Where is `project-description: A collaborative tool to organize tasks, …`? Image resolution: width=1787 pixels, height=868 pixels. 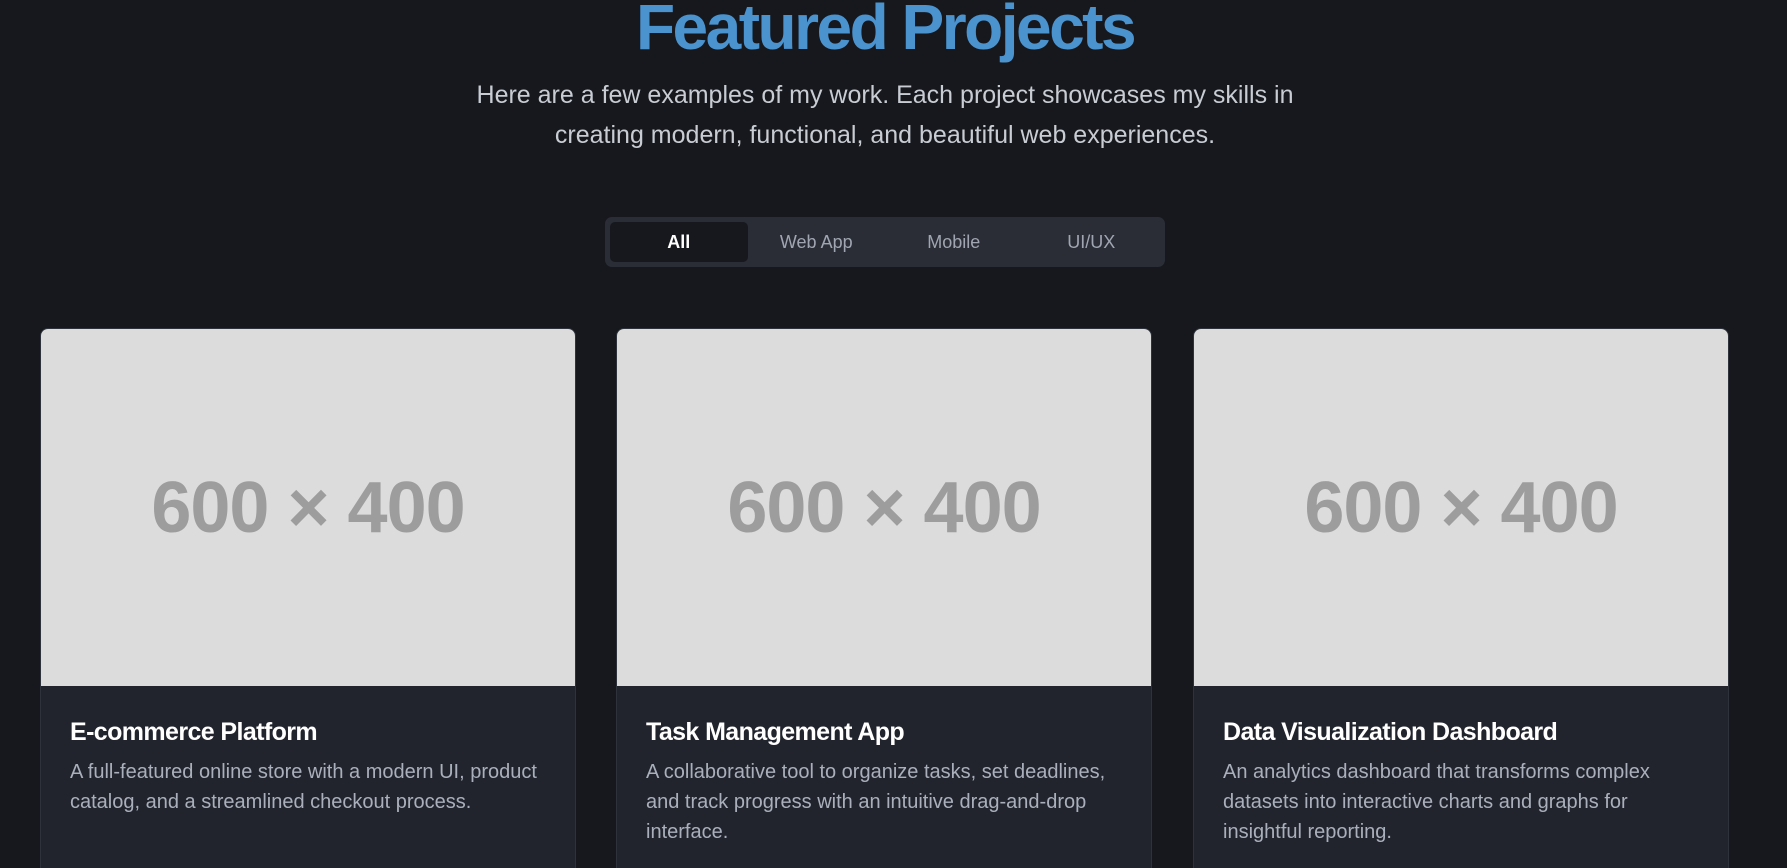 project-description: A collaborative tool to organize tasks, … is located at coordinates (876, 802).